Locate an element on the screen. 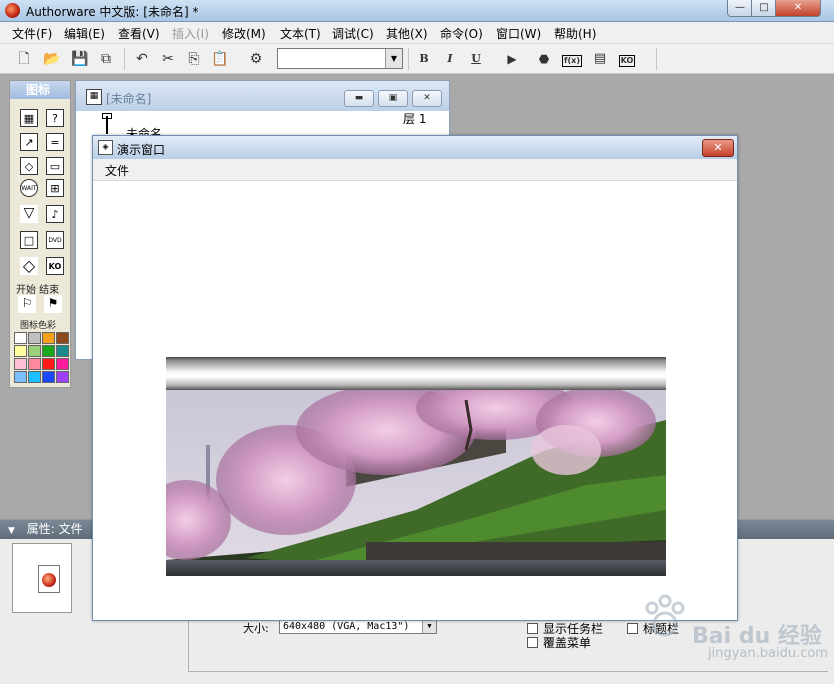 Image resolution: width=834 pixels, height=684 pixels. presentation-titlebar: ◈ 演示窗口 ✕ is located at coordinates (415, 147).